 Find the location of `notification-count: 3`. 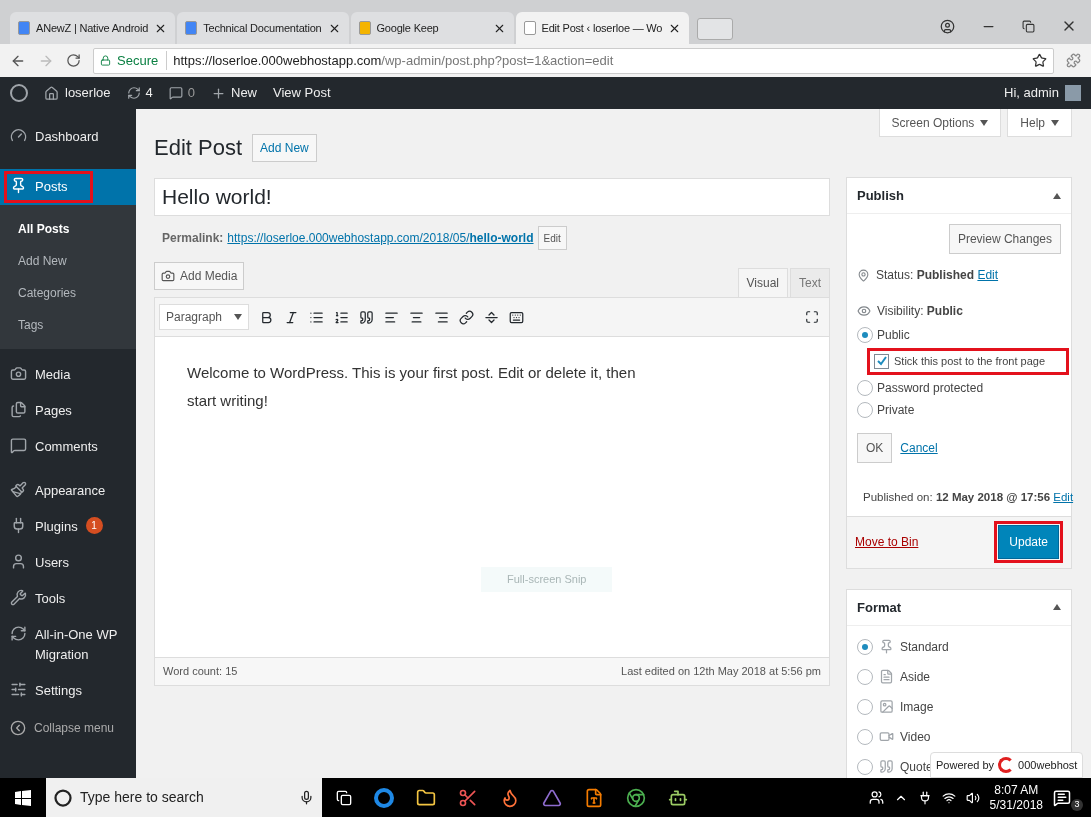

notification-count: 3 is located at coordinates (1077, 804).